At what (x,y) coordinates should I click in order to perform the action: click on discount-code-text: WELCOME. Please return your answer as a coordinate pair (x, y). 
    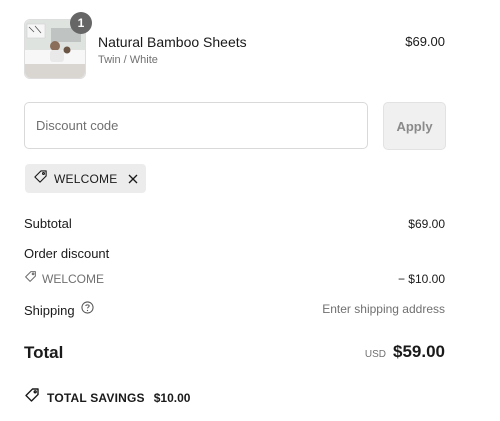
    Looking at the image, I should click on (73, 279).